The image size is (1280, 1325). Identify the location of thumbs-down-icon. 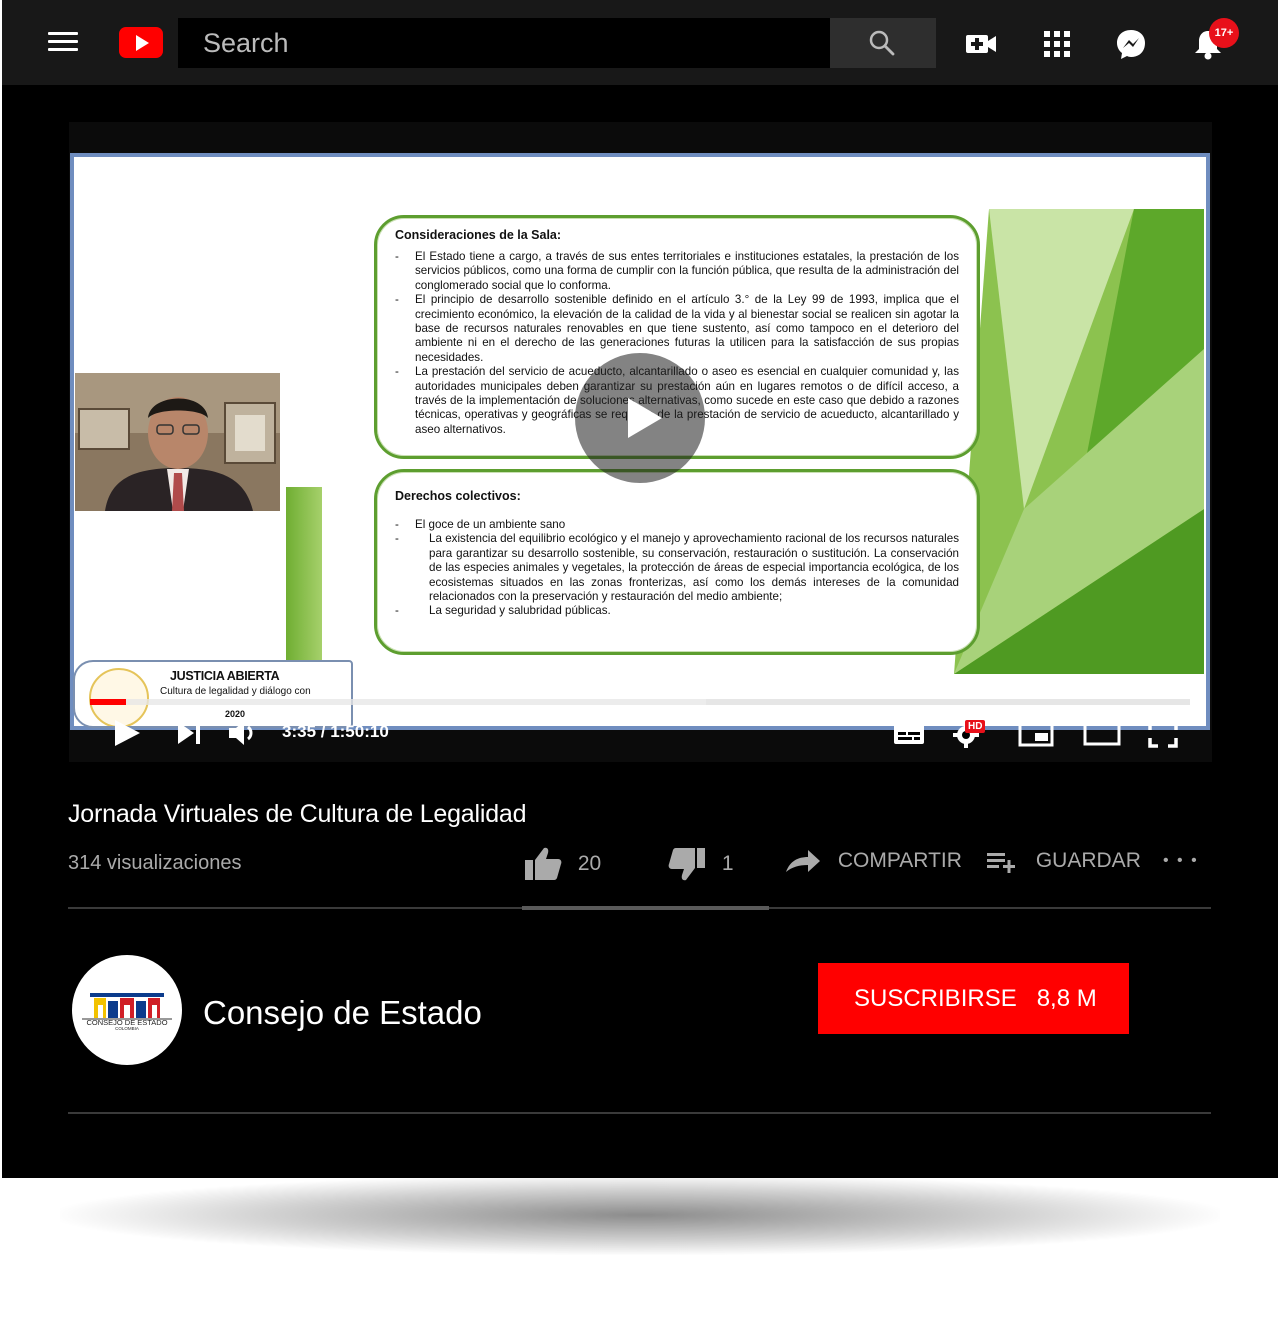
(686, 864).